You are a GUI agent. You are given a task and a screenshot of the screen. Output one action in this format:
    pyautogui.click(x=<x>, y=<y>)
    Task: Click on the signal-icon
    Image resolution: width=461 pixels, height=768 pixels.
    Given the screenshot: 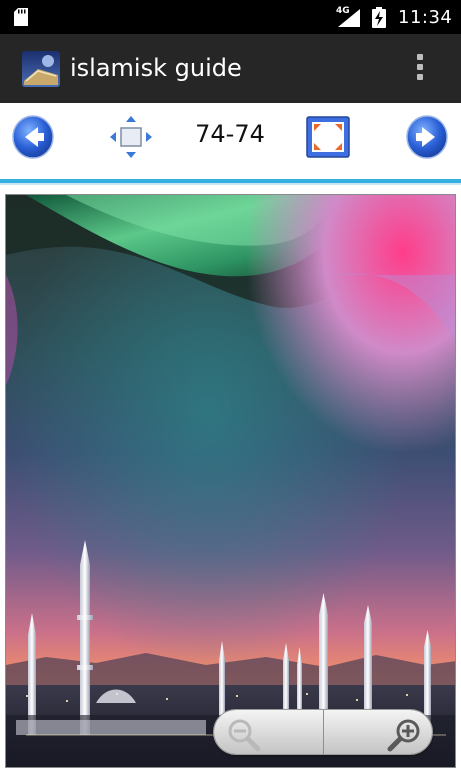 What is the action you would take?
    pyautogui.click(x=349, y=18)
    